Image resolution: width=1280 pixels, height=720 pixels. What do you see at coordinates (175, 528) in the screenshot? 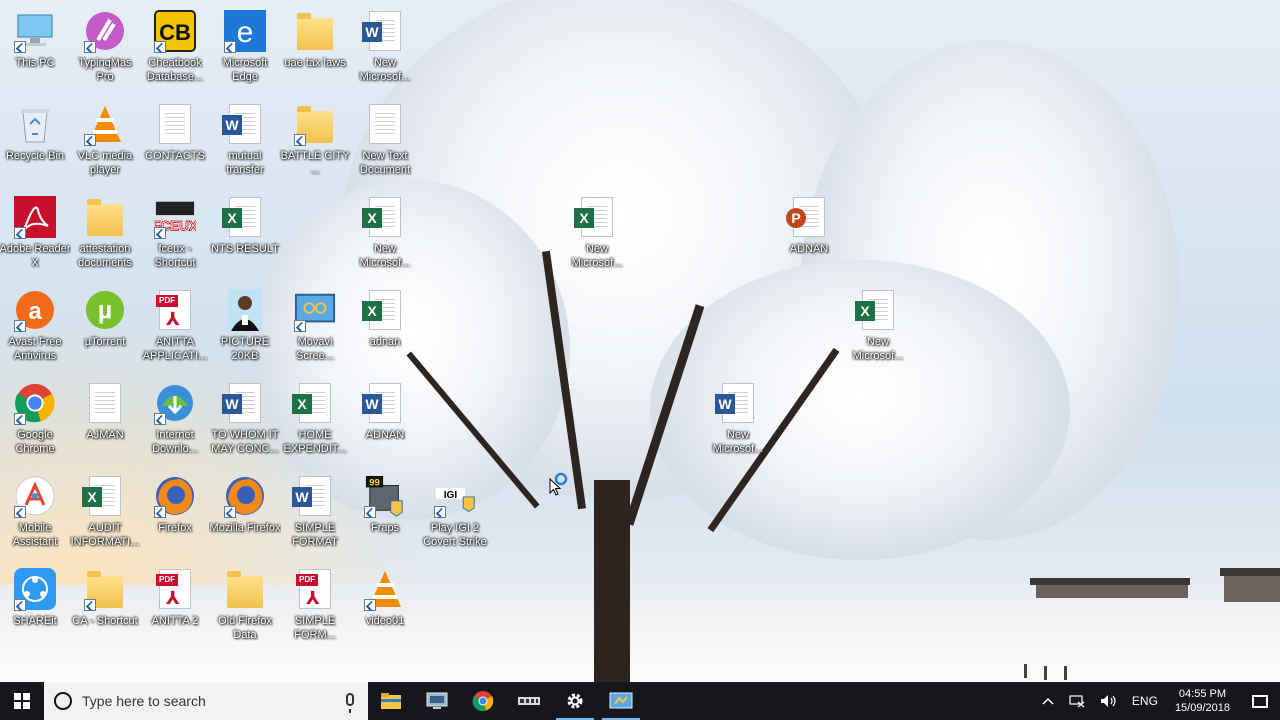
I see `desktop-icon-label: Firefox` at bounding box center [175, 528].